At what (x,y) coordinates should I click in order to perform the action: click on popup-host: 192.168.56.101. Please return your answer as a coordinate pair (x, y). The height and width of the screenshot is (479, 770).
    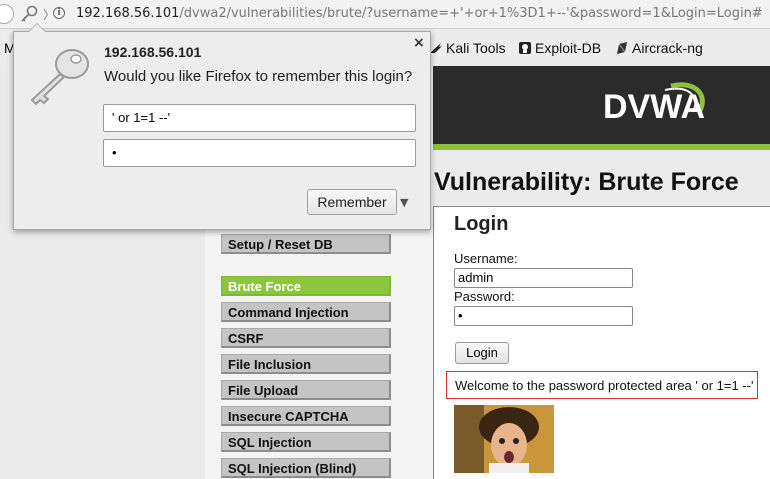
    Looking at the image, I should click on (153, 52).